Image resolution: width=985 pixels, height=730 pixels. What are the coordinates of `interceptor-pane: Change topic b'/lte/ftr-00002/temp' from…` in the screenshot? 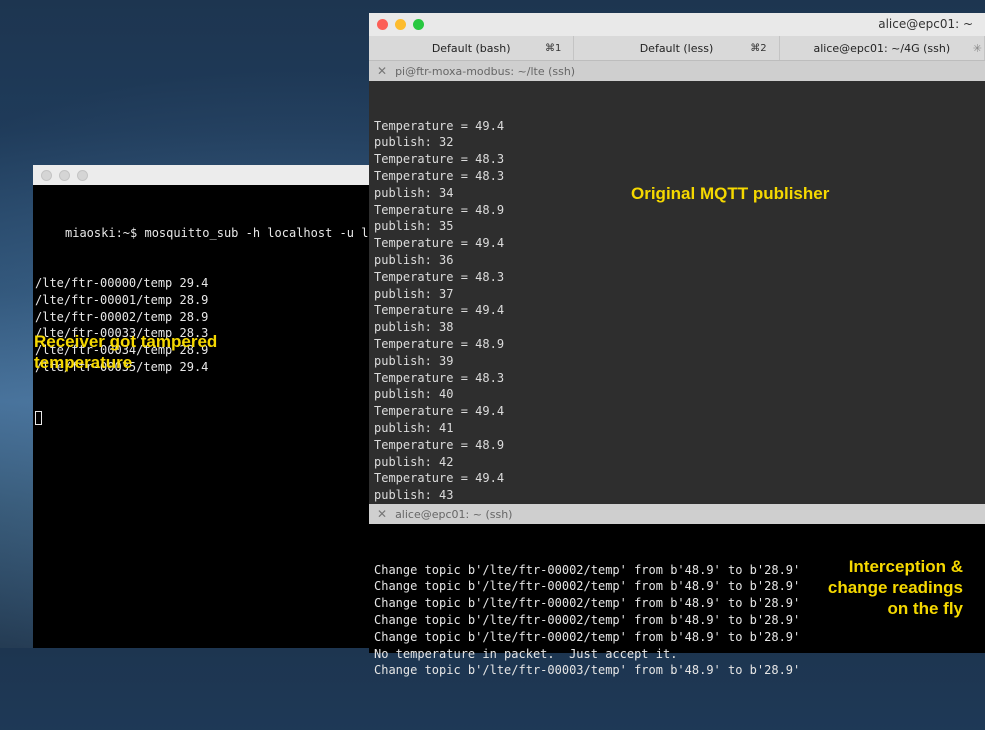 It's located at (677, 600).